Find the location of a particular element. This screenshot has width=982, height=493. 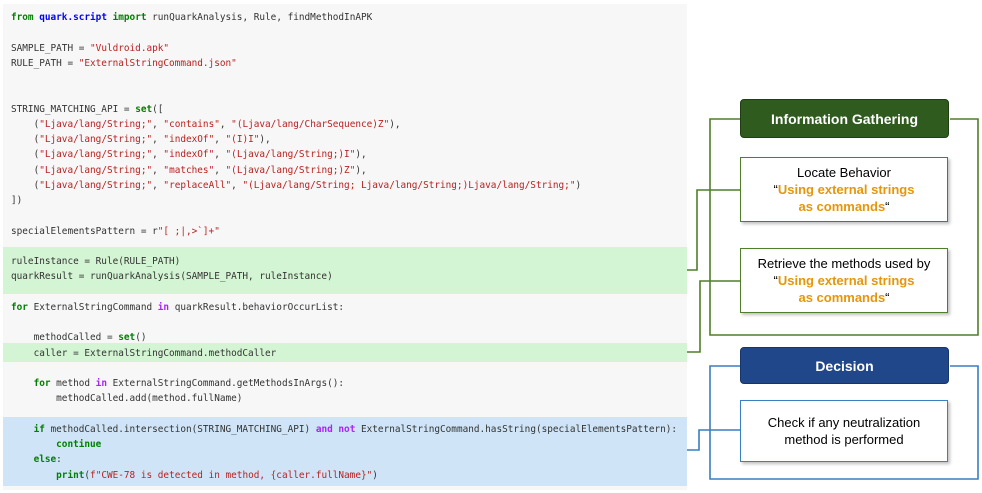

neutralization-check-line1: Check if any neutralization is located at coordinates (844, 422).